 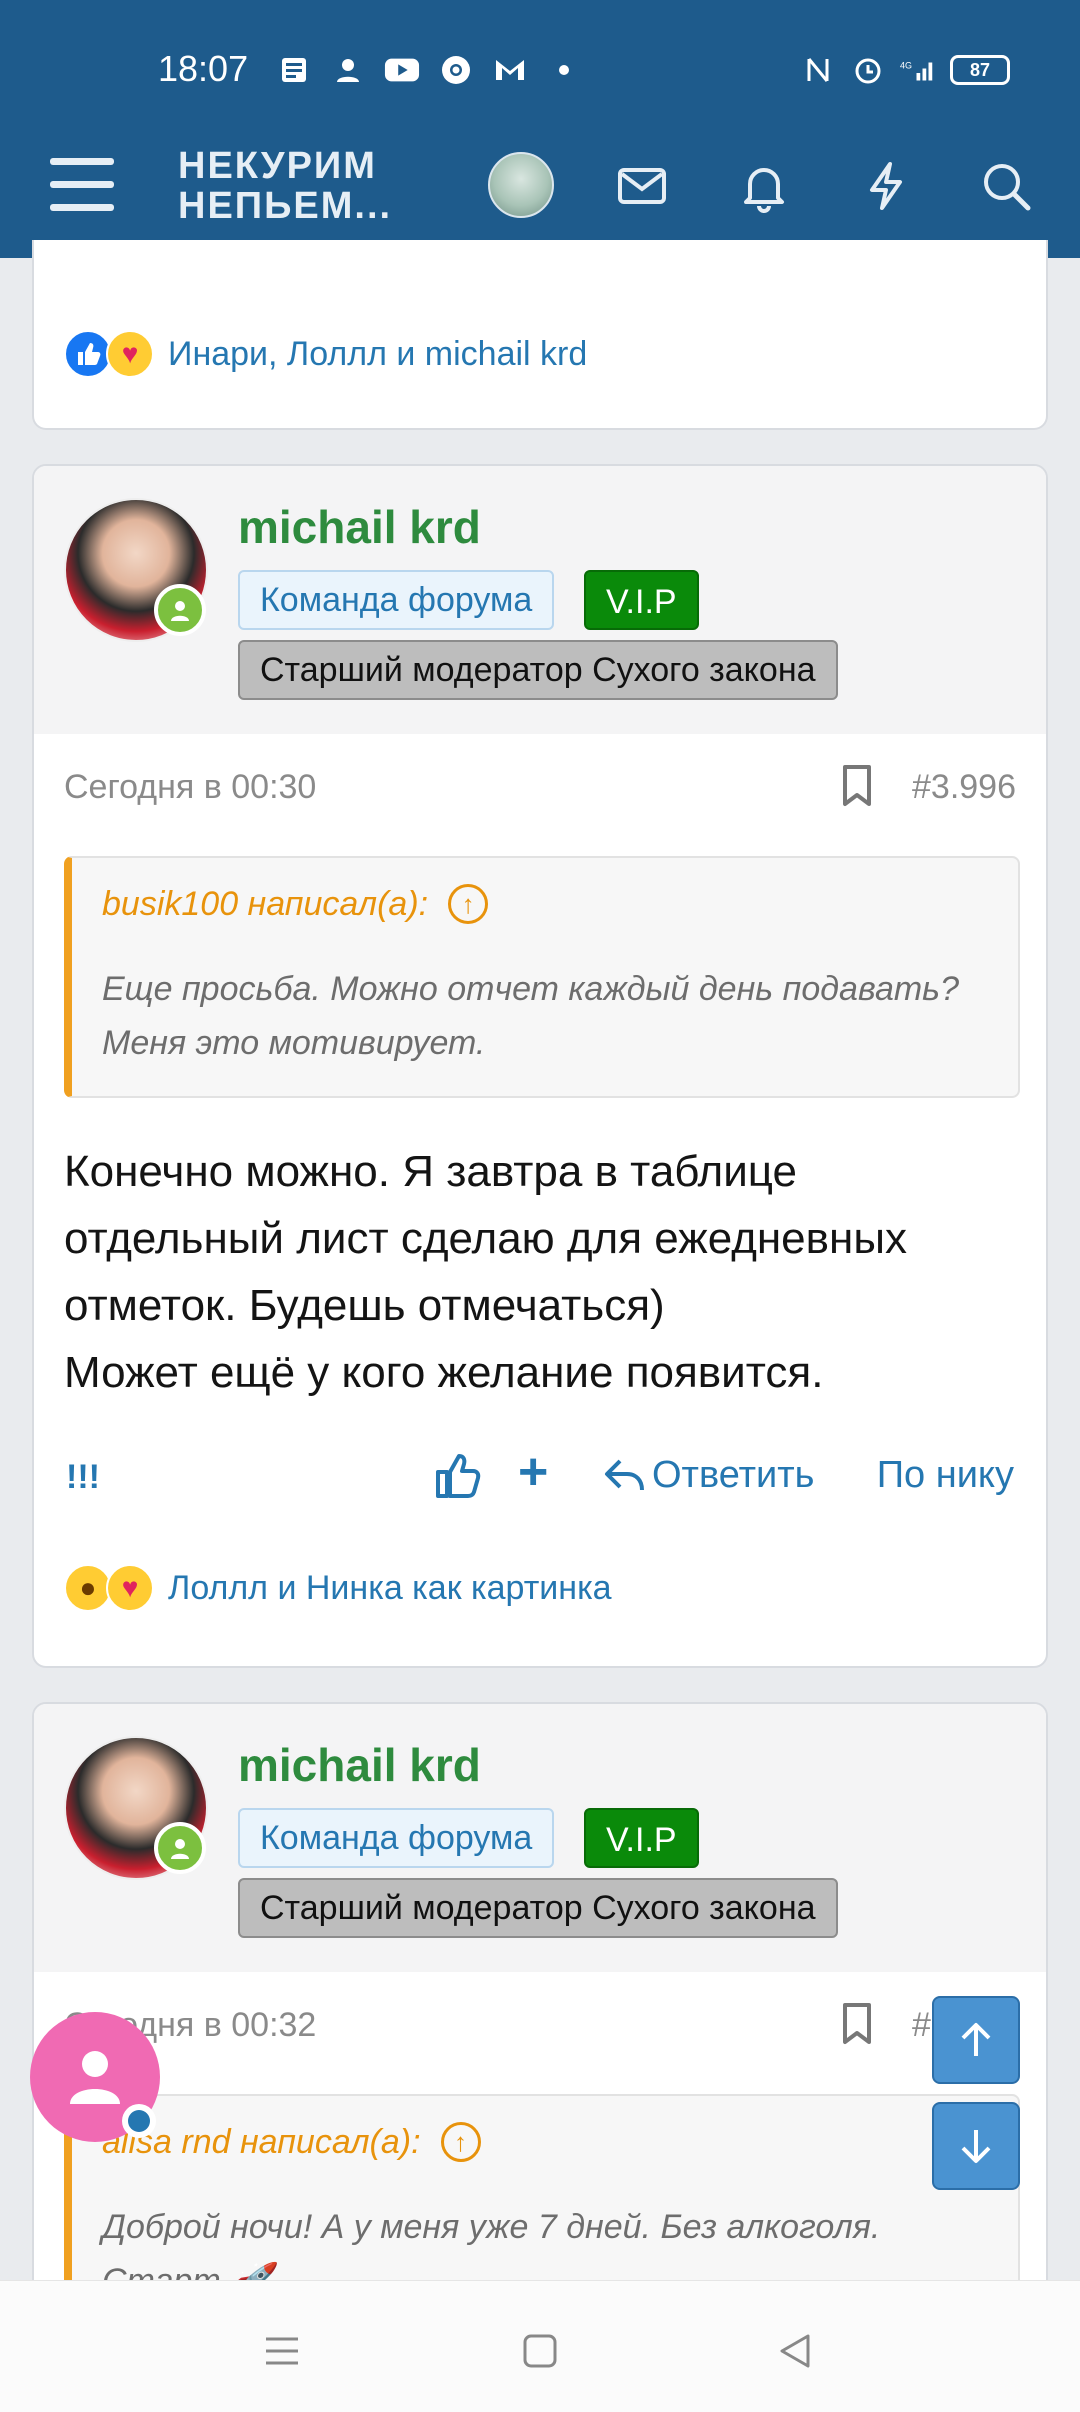 I want to click on post-body-line: Может ещё у кого желание появится., so click(x=444, y=1372).